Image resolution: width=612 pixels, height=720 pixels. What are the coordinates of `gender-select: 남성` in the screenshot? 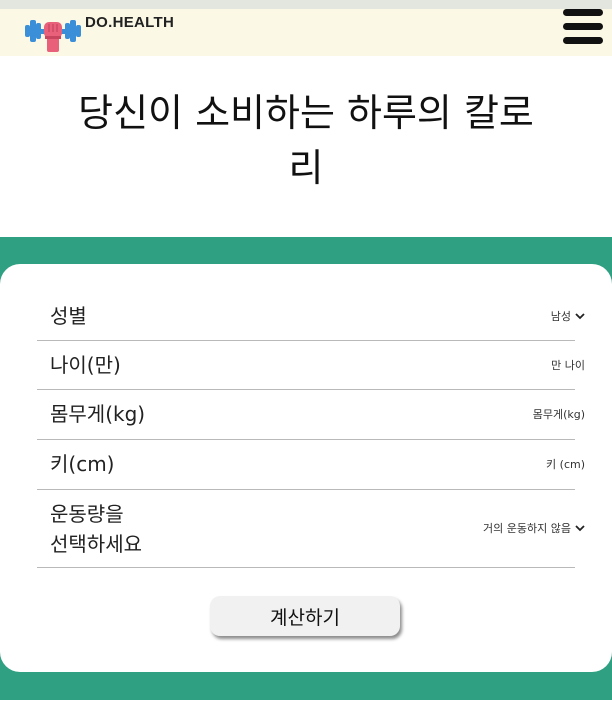 It's located at (568, 316).